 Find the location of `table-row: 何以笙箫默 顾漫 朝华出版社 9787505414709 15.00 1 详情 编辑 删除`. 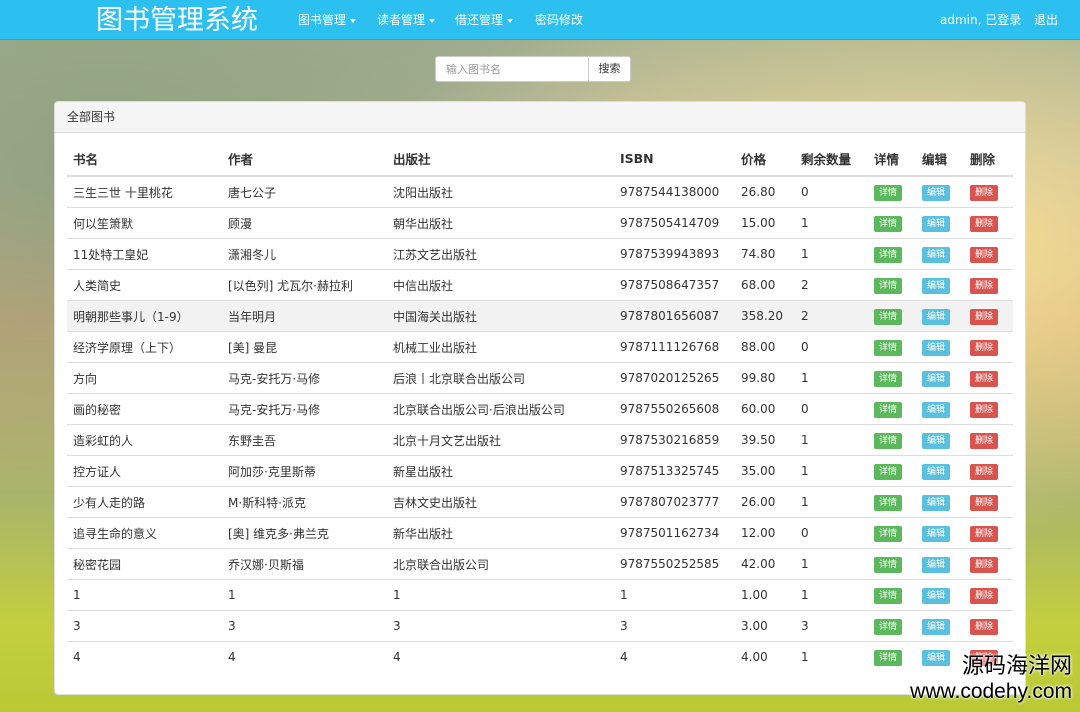

table-row: 何以笙箫默 顾漫 朝华出版社 9787505414709 15.00 1 详情 编辑 删除 is located at coordinates (540, 223).